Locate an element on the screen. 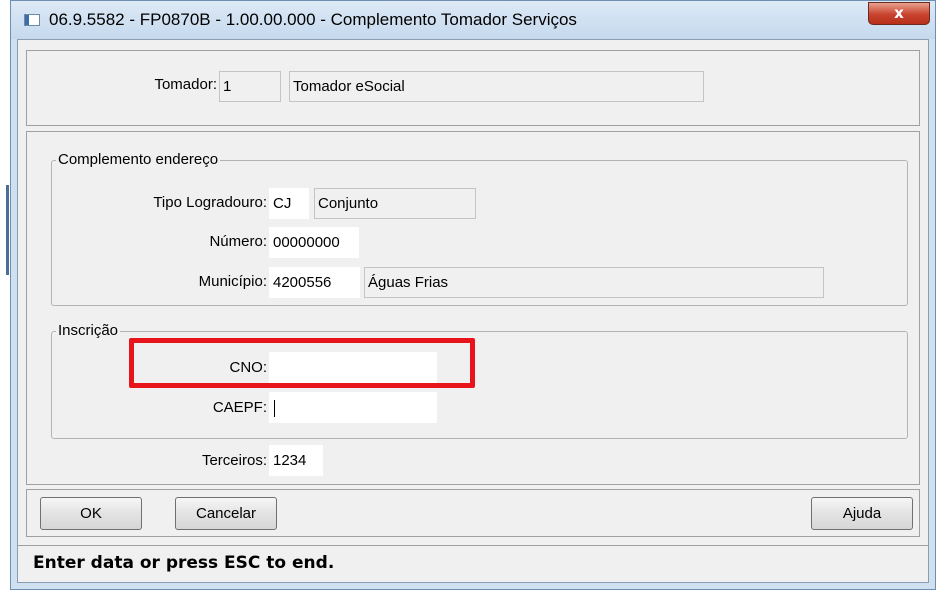  tomador-name-field: Tomador eSocial is located at coordinates (496, 86).